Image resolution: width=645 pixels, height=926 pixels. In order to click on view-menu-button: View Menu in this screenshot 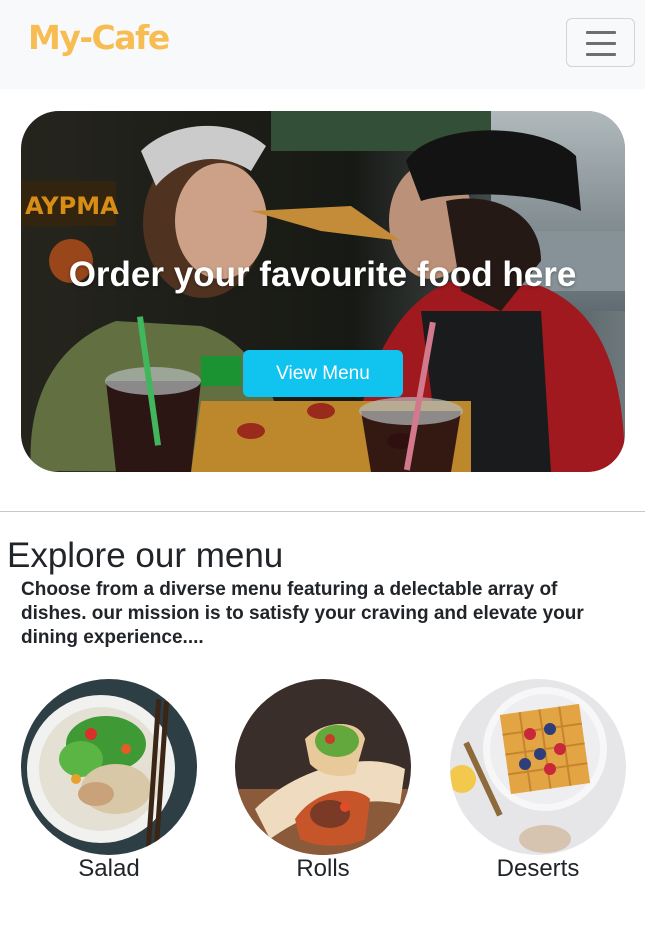, I will do `click(323, 373)`.